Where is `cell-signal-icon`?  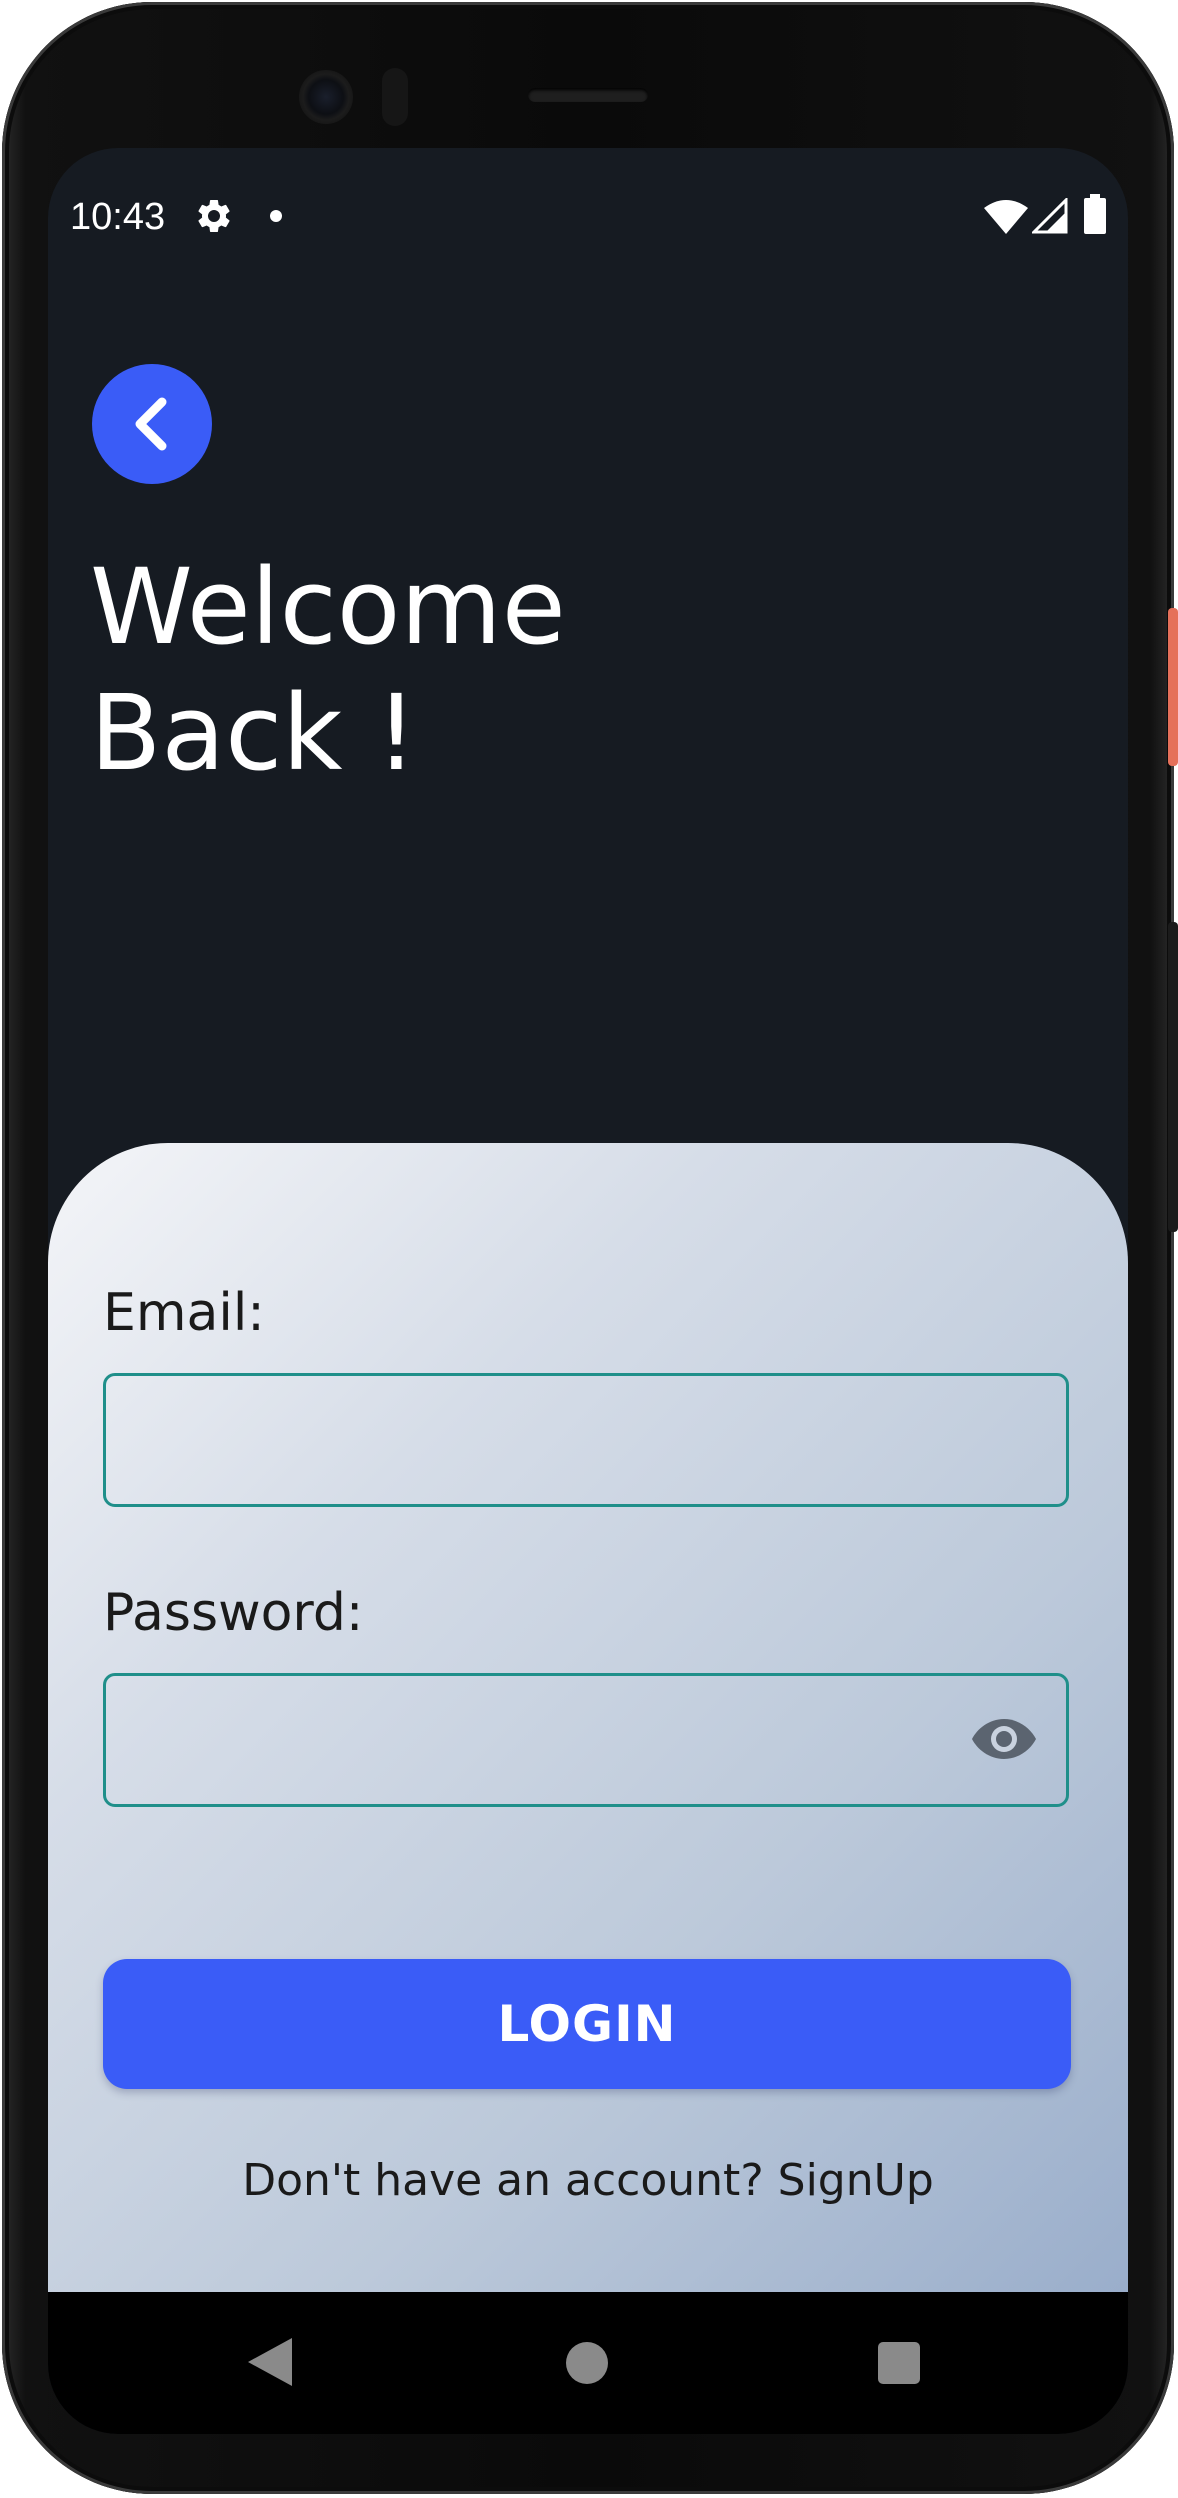
cell-signal-icon is located at coordinates (1050, 216).